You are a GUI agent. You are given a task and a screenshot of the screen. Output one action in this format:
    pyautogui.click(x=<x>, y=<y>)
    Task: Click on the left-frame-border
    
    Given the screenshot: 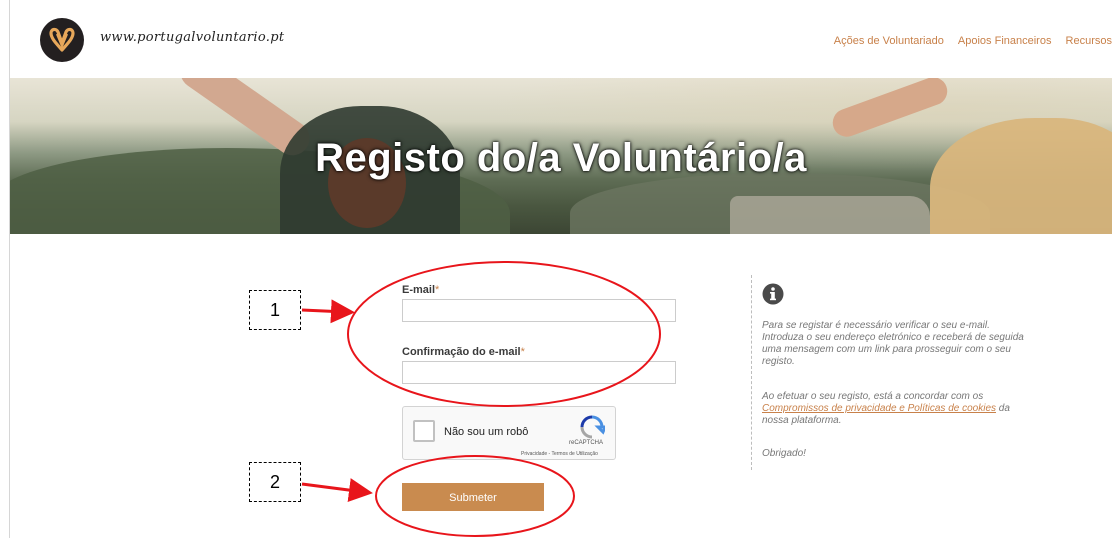 What is the action you would take?
    pyautogui.click(x=5, y=269)
    